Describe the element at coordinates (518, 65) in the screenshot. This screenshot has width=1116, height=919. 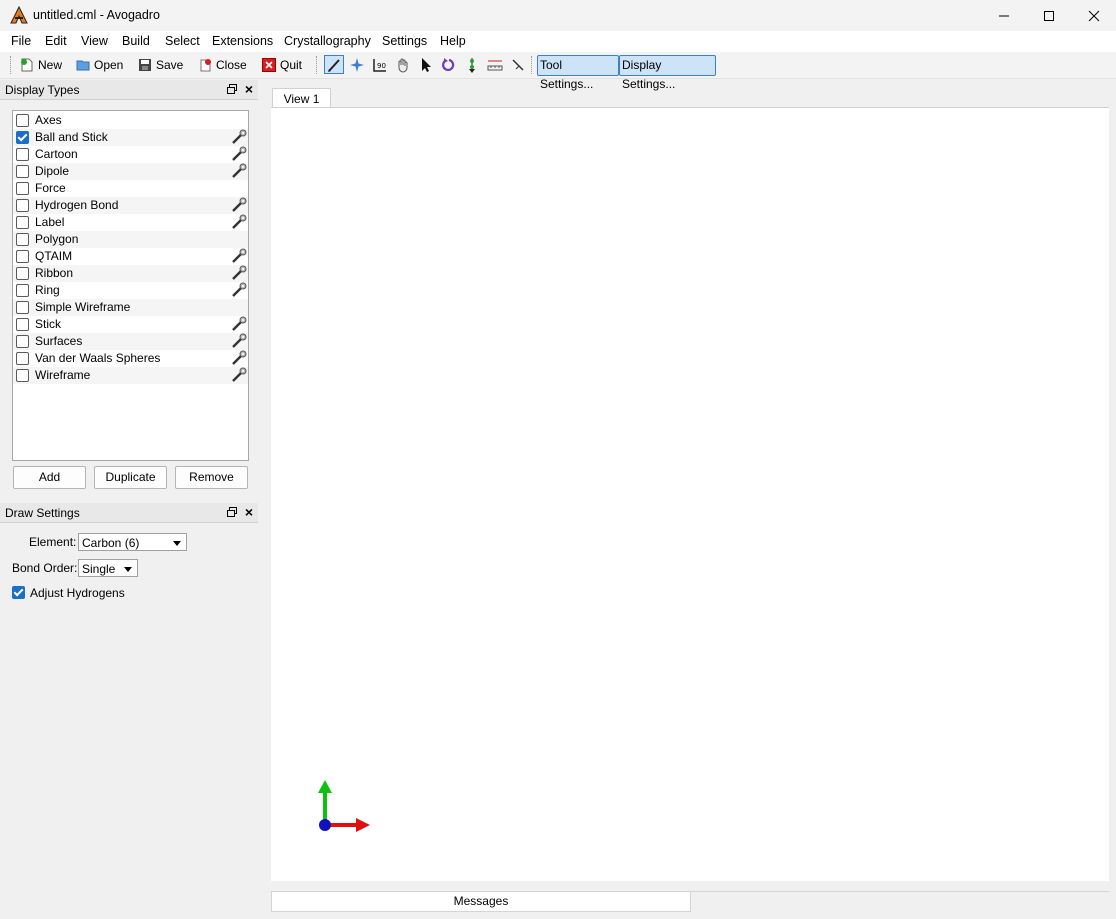
I see `auto-optimize-tool-button` at that location.